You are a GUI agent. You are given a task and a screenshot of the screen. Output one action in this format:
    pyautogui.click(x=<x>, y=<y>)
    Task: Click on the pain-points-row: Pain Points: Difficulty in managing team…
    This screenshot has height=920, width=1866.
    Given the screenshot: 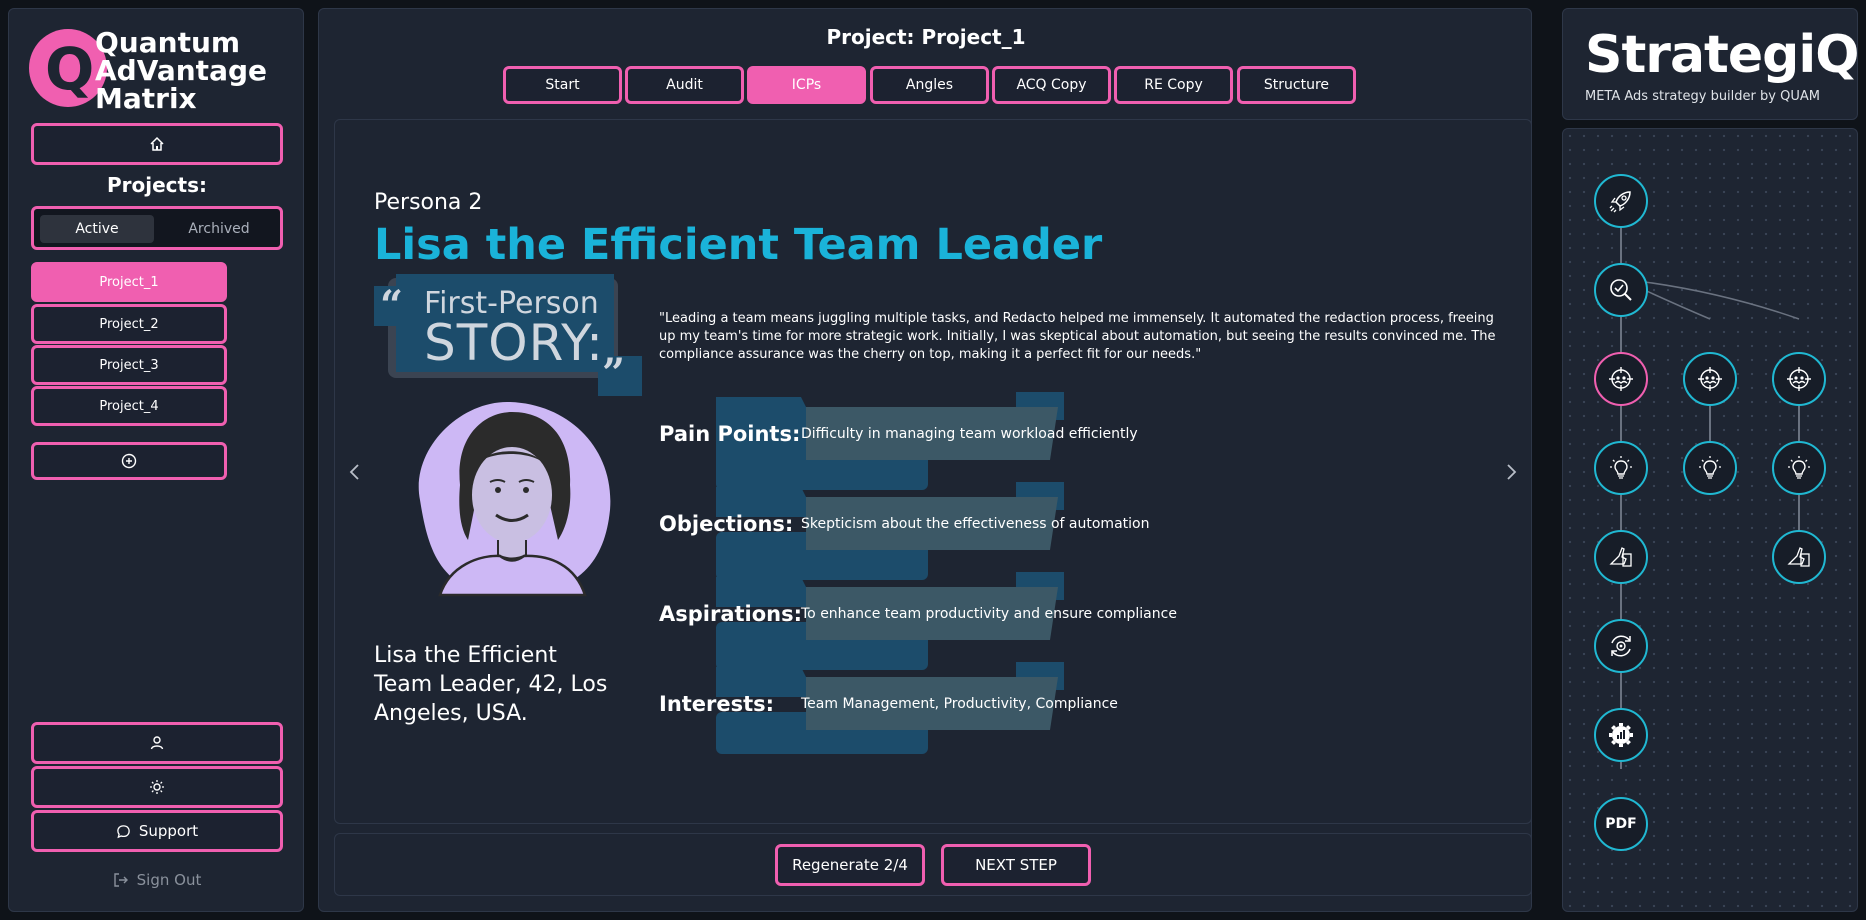 What is the action you would take?
    pyautogui.click(x=898, y=434)
    